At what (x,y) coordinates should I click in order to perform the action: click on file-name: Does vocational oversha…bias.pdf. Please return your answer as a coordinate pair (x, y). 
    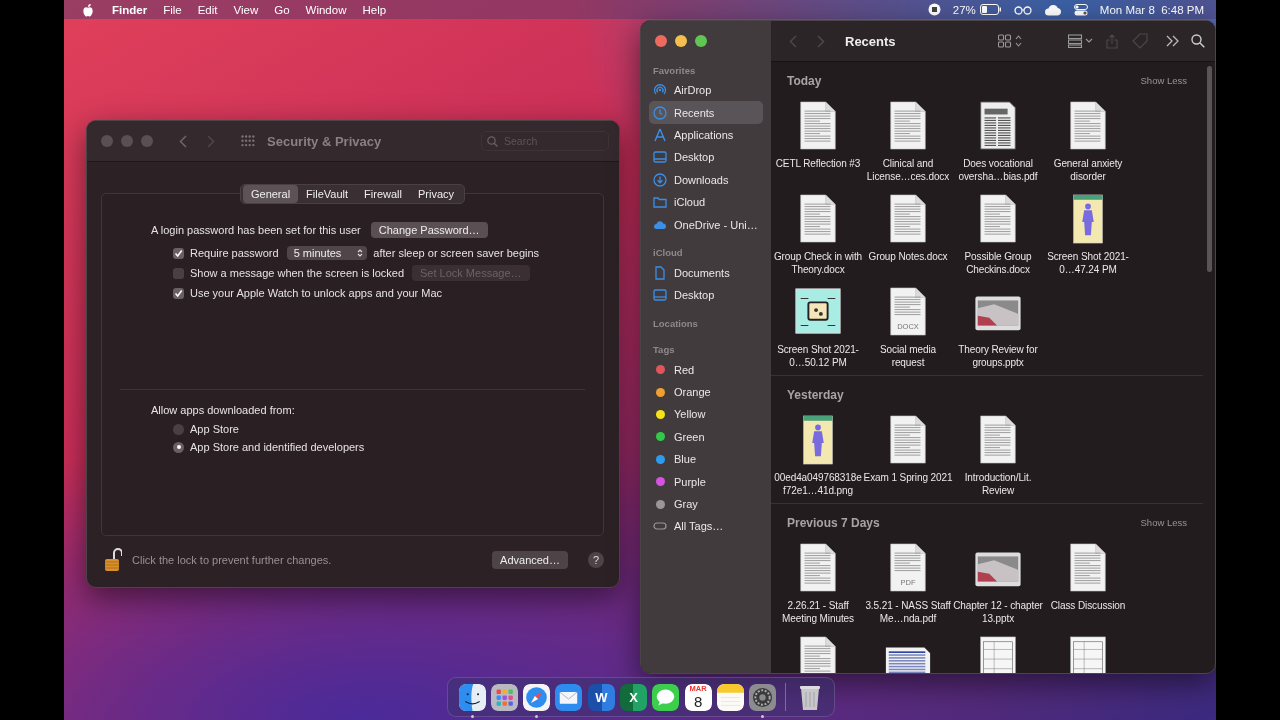
    Looking at the image, I should click on (998, 170).